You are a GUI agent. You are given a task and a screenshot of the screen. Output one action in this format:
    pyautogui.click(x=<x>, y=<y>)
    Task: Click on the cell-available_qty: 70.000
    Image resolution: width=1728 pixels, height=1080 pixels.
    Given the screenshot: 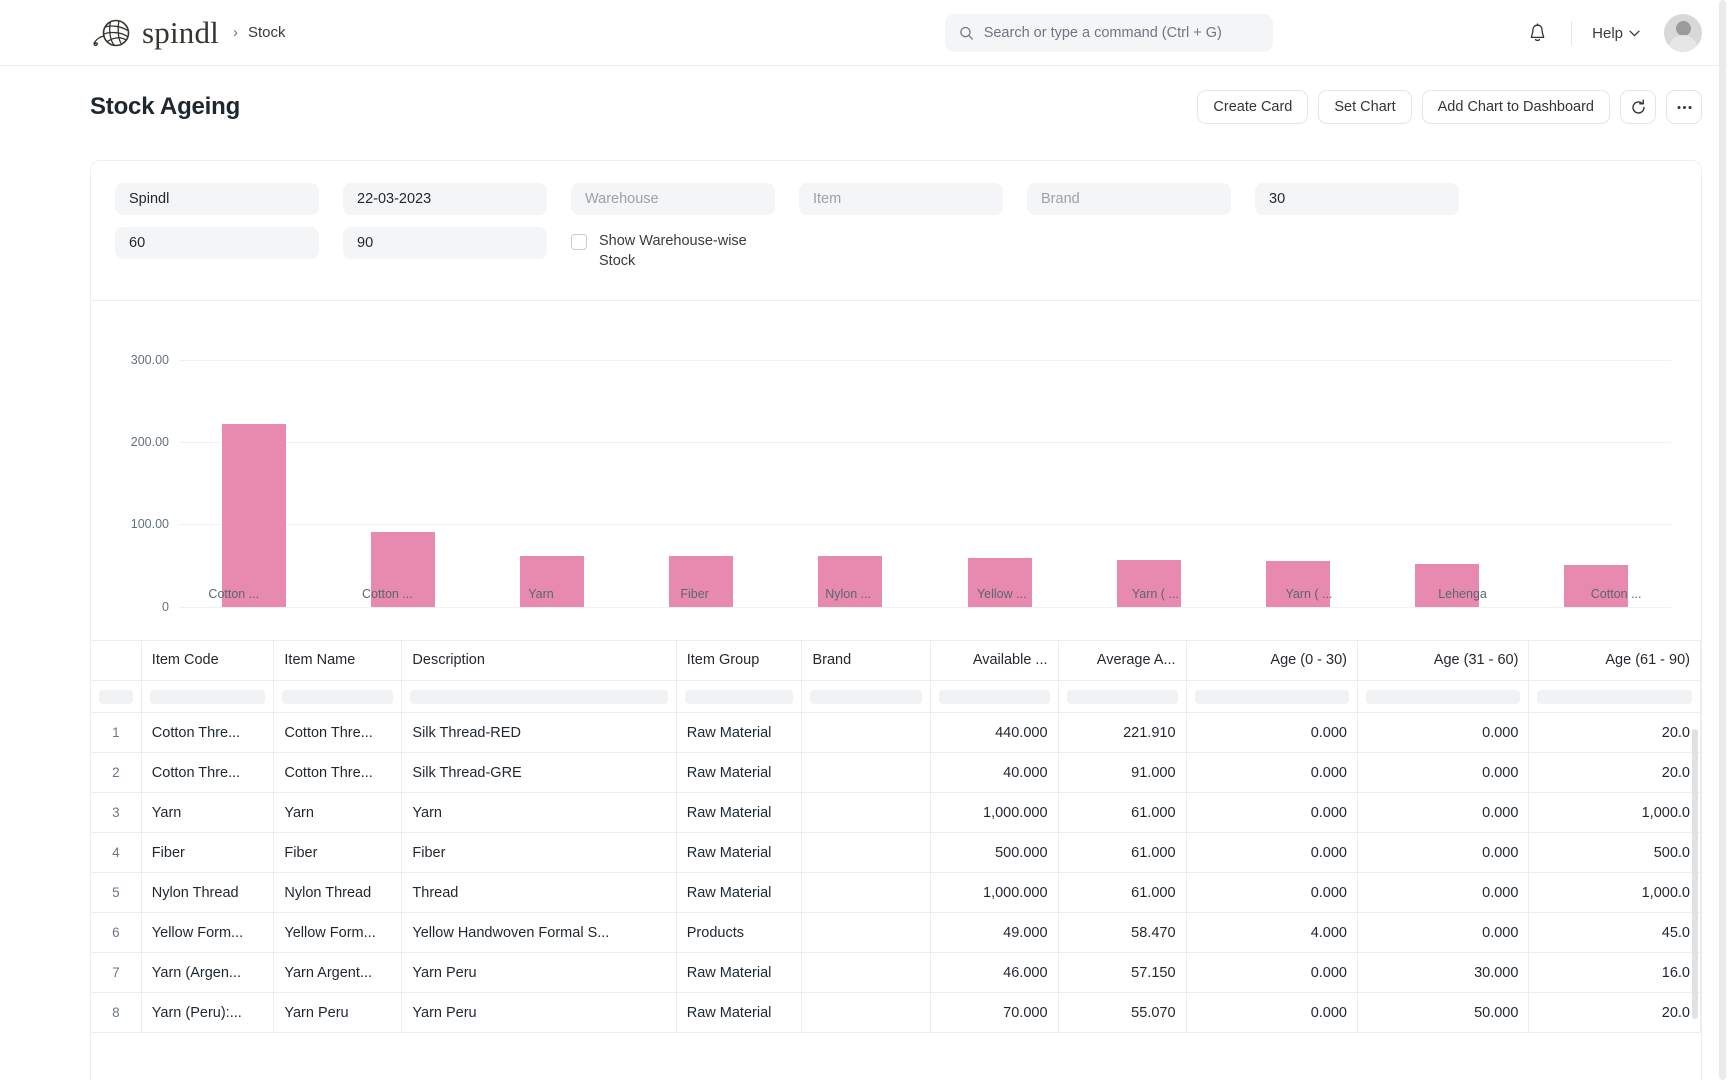 What is the action you would take?
    pyautogui.click(x=994, y=1013)
    